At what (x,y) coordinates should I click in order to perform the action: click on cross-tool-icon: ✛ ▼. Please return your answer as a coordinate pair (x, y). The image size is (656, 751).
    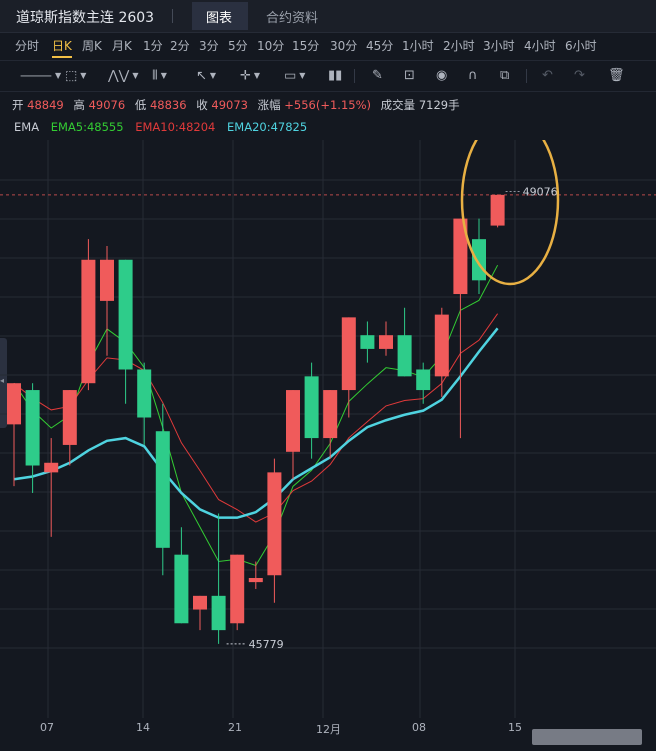
    Looking at the image, I should click on (250, 76).